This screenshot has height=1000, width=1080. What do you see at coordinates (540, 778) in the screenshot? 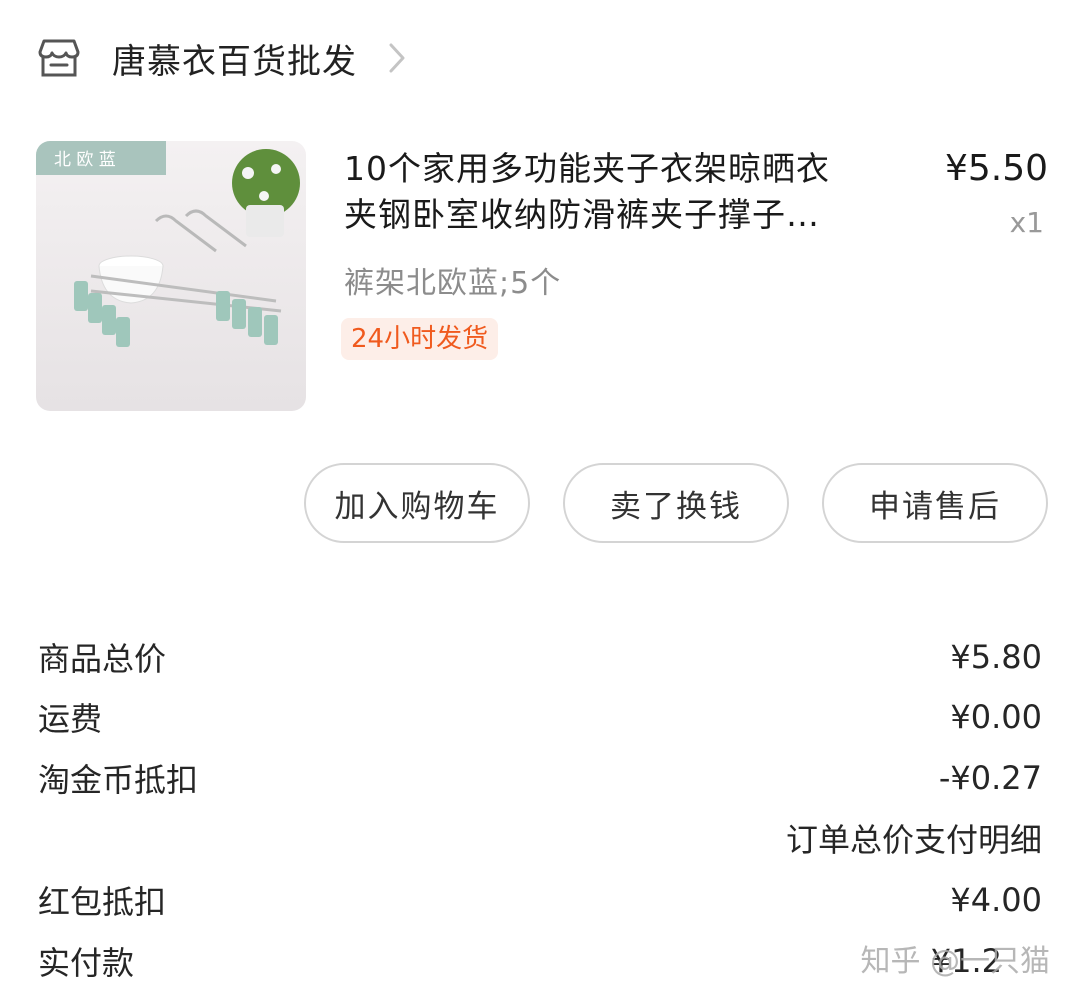
I see `coins-row: 淘金币抵扣 -¥0.27` at bounding box center [540, 778].